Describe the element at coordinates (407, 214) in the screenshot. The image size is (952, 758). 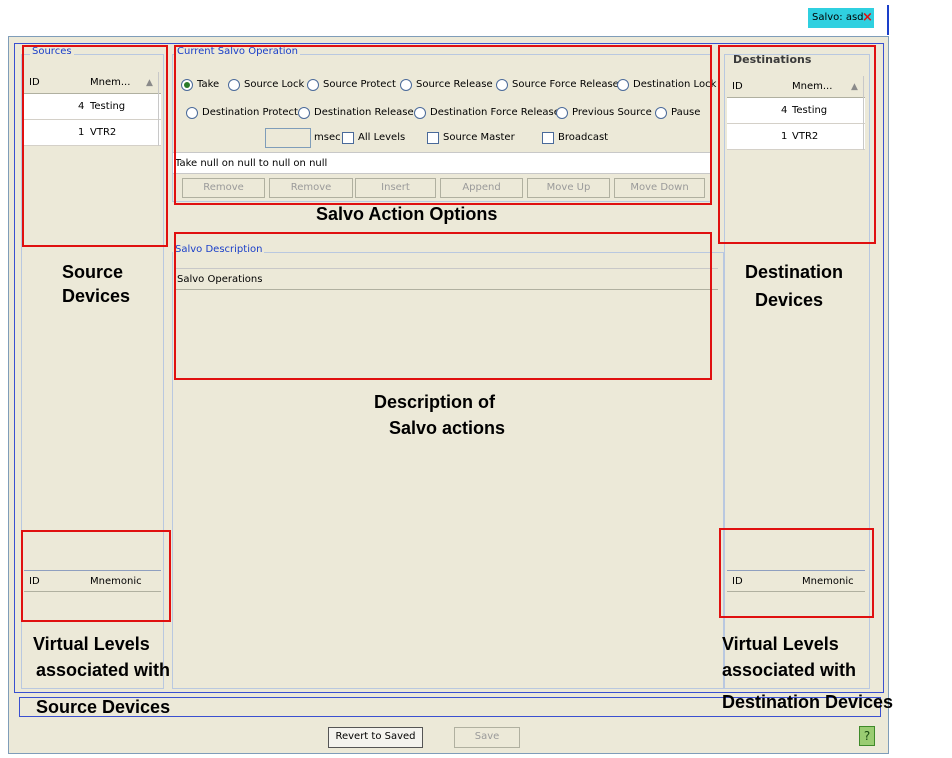
I see `annotation-action-options: Salvo Action Options` at that location.